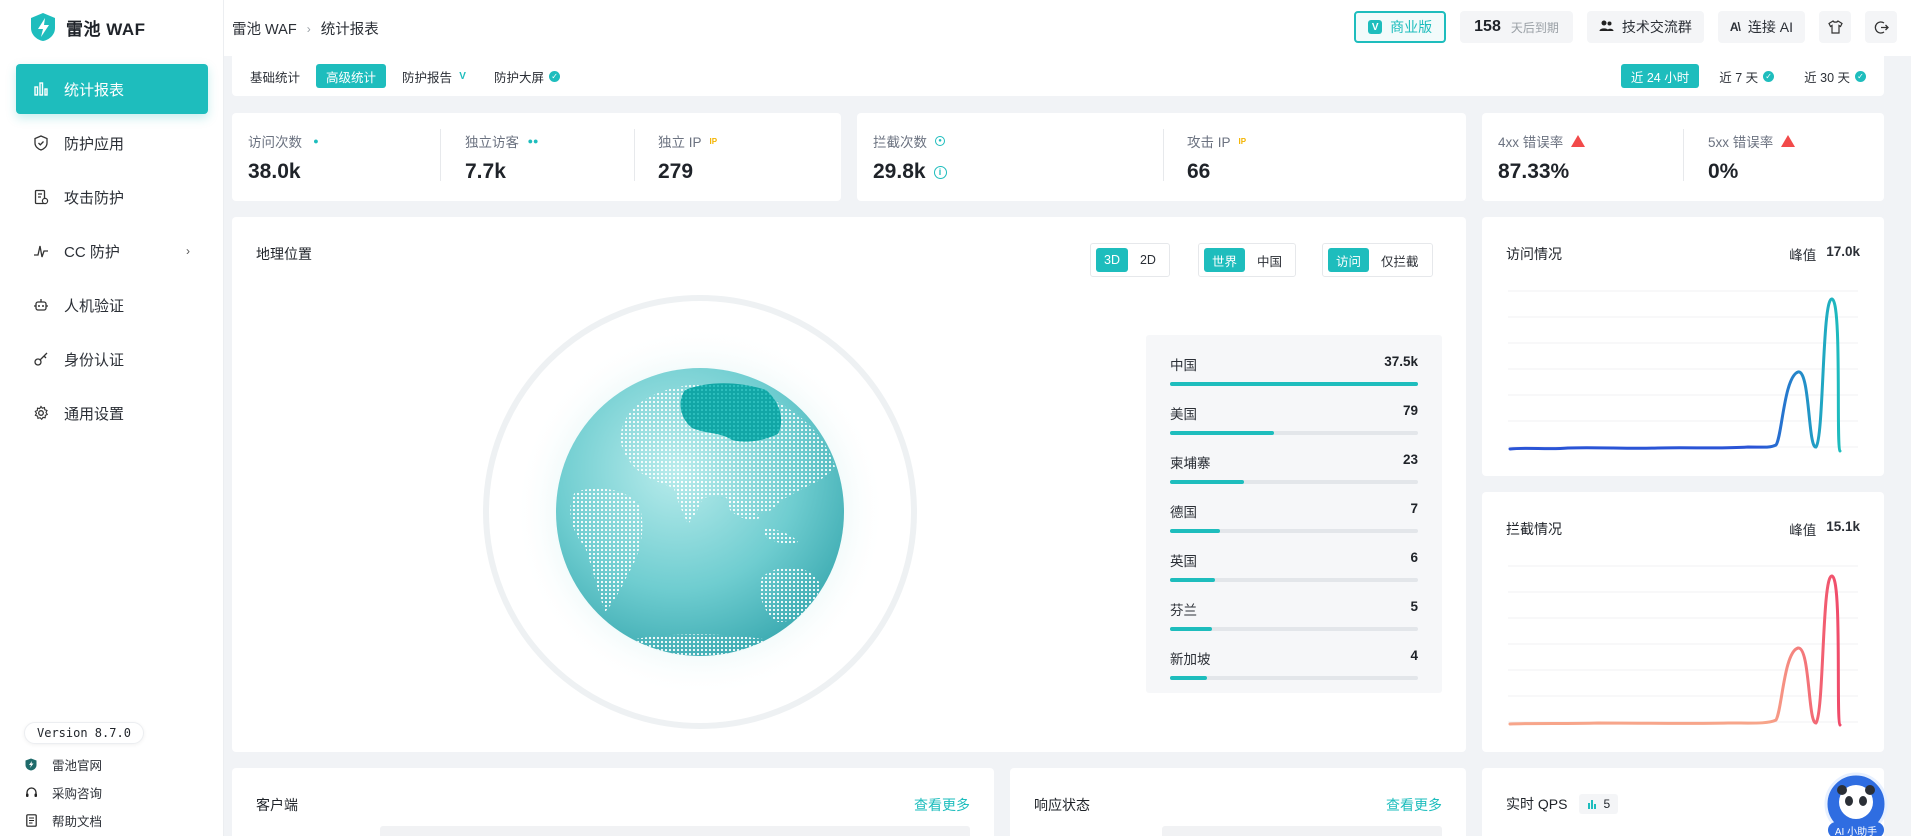  What do you see at coordinates (1414, 805) in the screenshot?
I see `response-more-link: 查看更多` at bounding box center [1414, 805].